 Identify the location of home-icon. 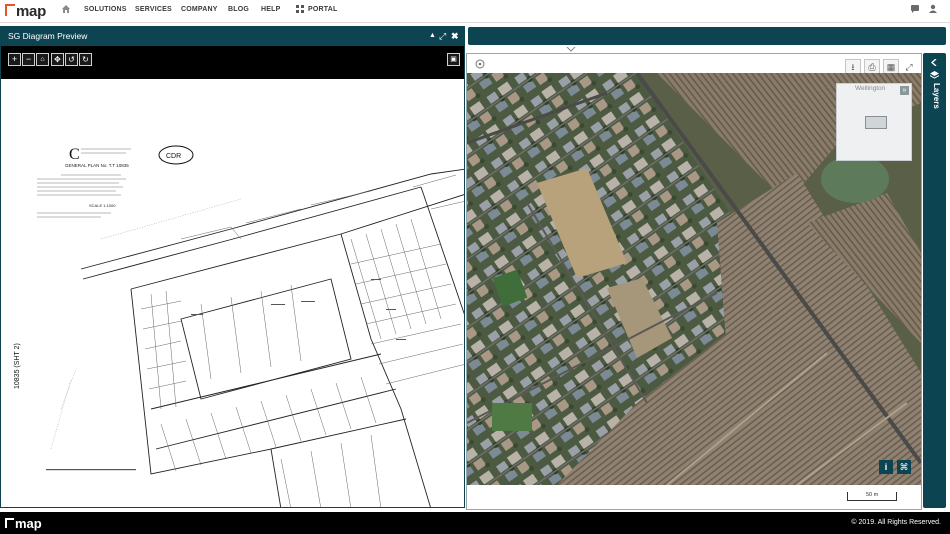
(66, 9).